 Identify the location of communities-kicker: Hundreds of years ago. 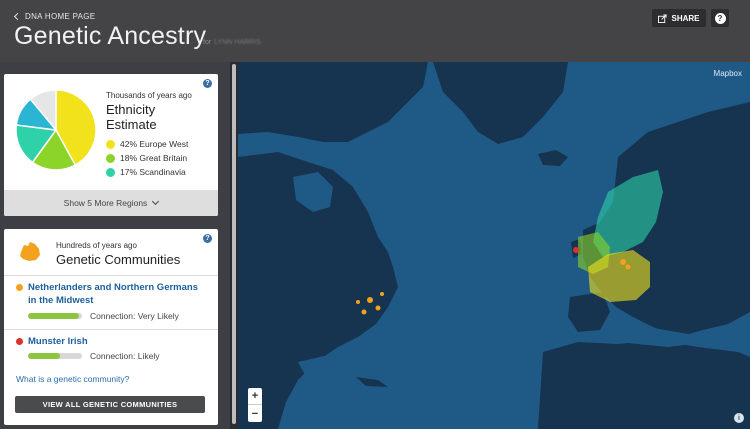
(96, 245).